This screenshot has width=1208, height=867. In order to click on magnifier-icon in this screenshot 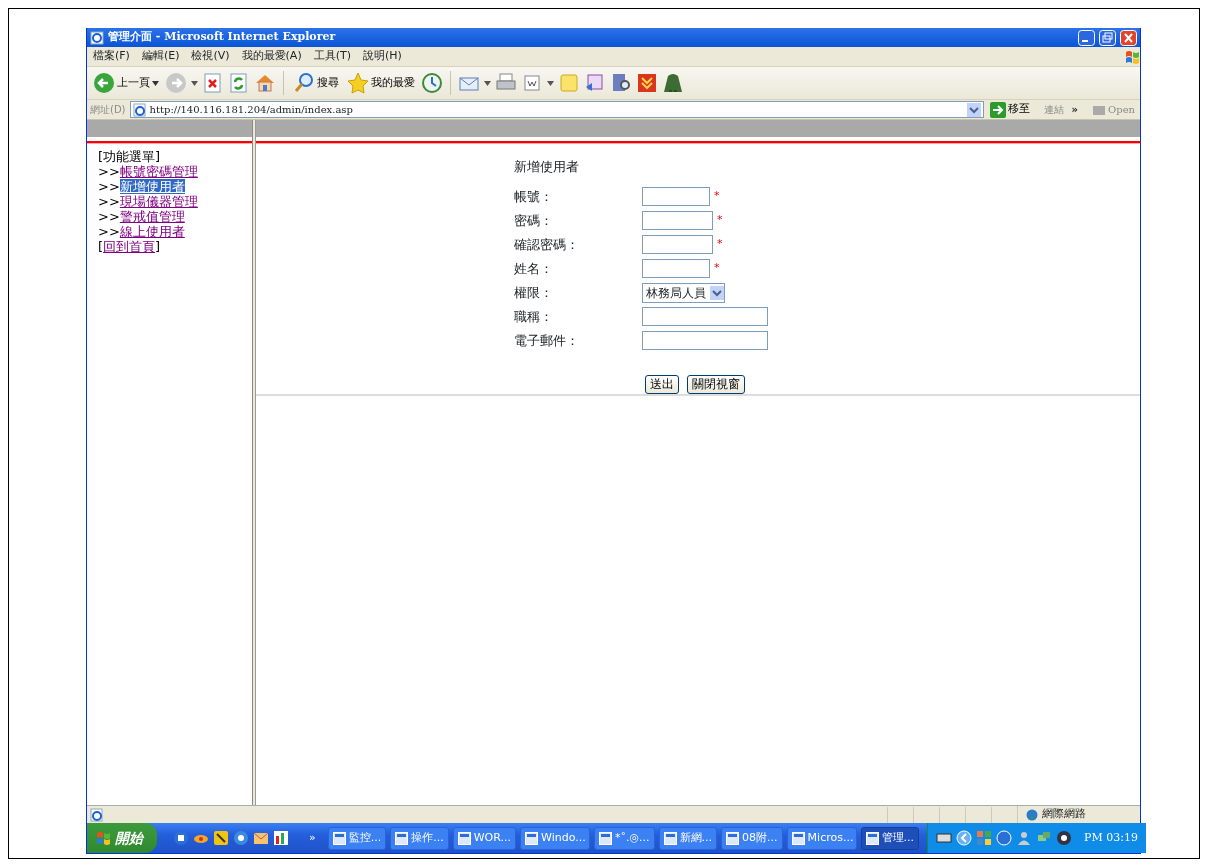, I will do `click(304, 83)`.